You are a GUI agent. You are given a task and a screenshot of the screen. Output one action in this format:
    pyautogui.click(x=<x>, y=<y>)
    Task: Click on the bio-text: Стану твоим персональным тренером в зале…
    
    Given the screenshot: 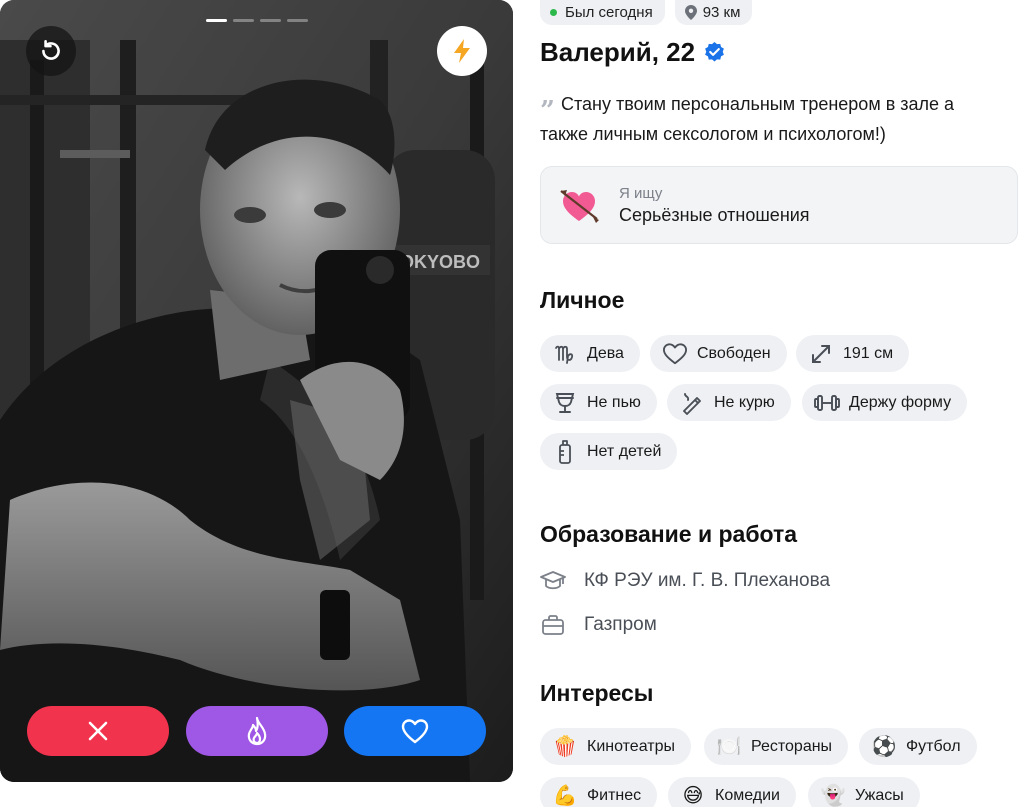 What is the action you would take?
    pyautogui.click(x=747, y=119)
    